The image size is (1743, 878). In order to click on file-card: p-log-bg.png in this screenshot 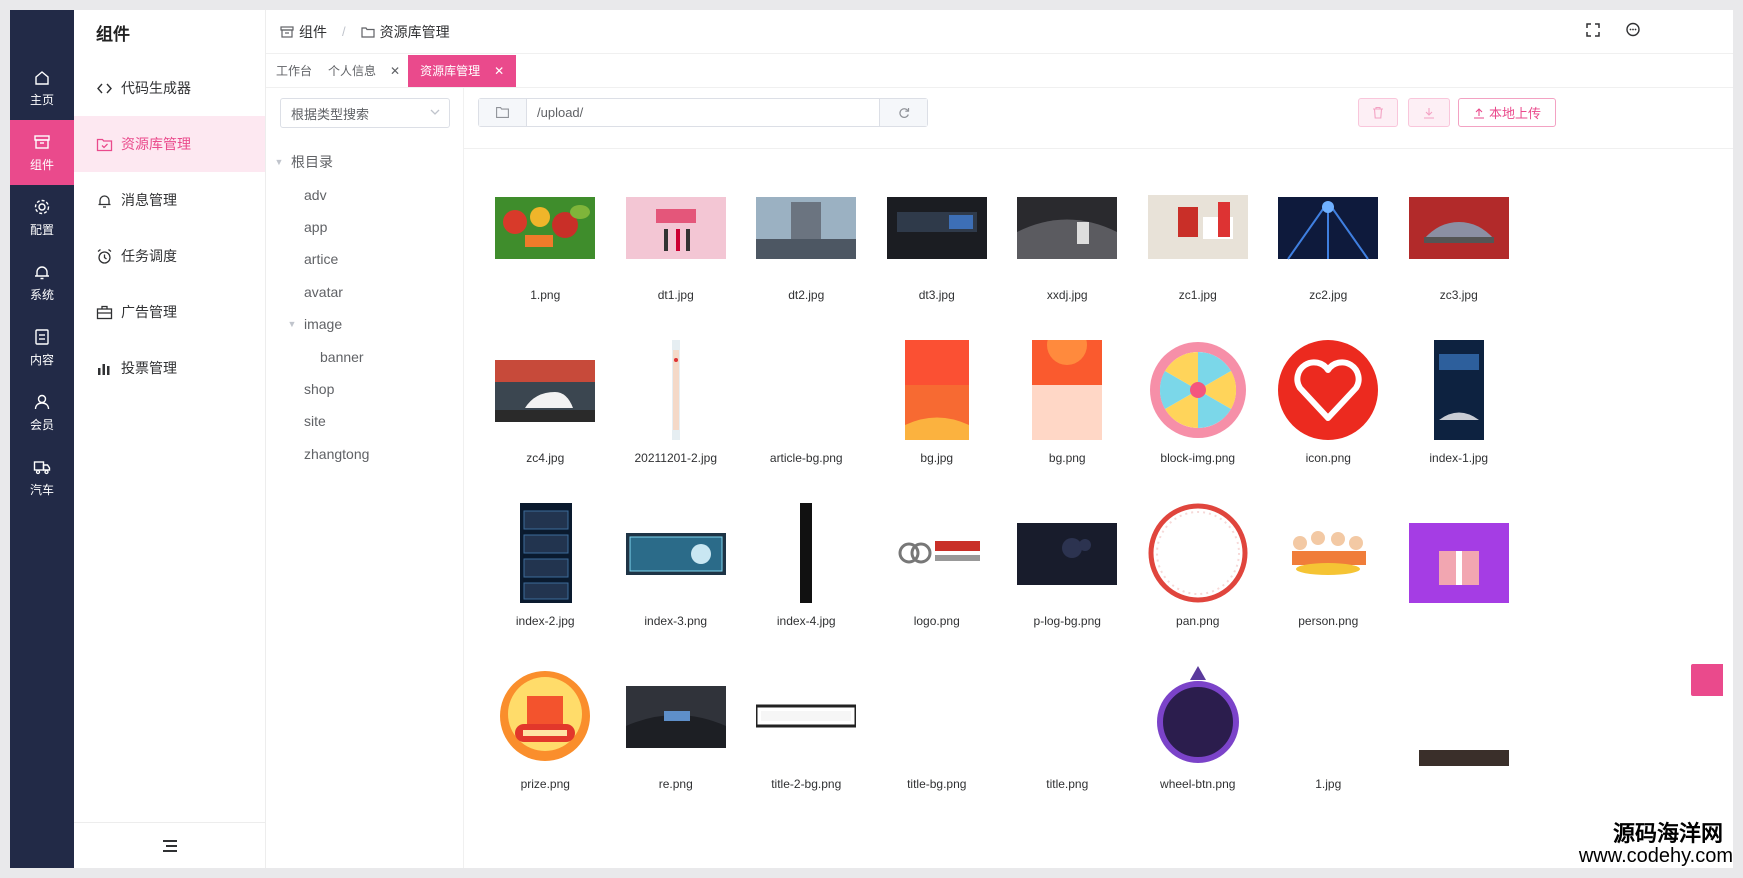, I will do `click(1067, 563)`.